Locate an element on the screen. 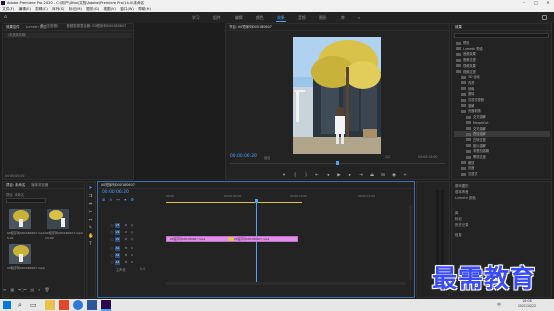 The image size is (554, 311). clock-date: 2021/10/22 is located at coordinates (527, 306).